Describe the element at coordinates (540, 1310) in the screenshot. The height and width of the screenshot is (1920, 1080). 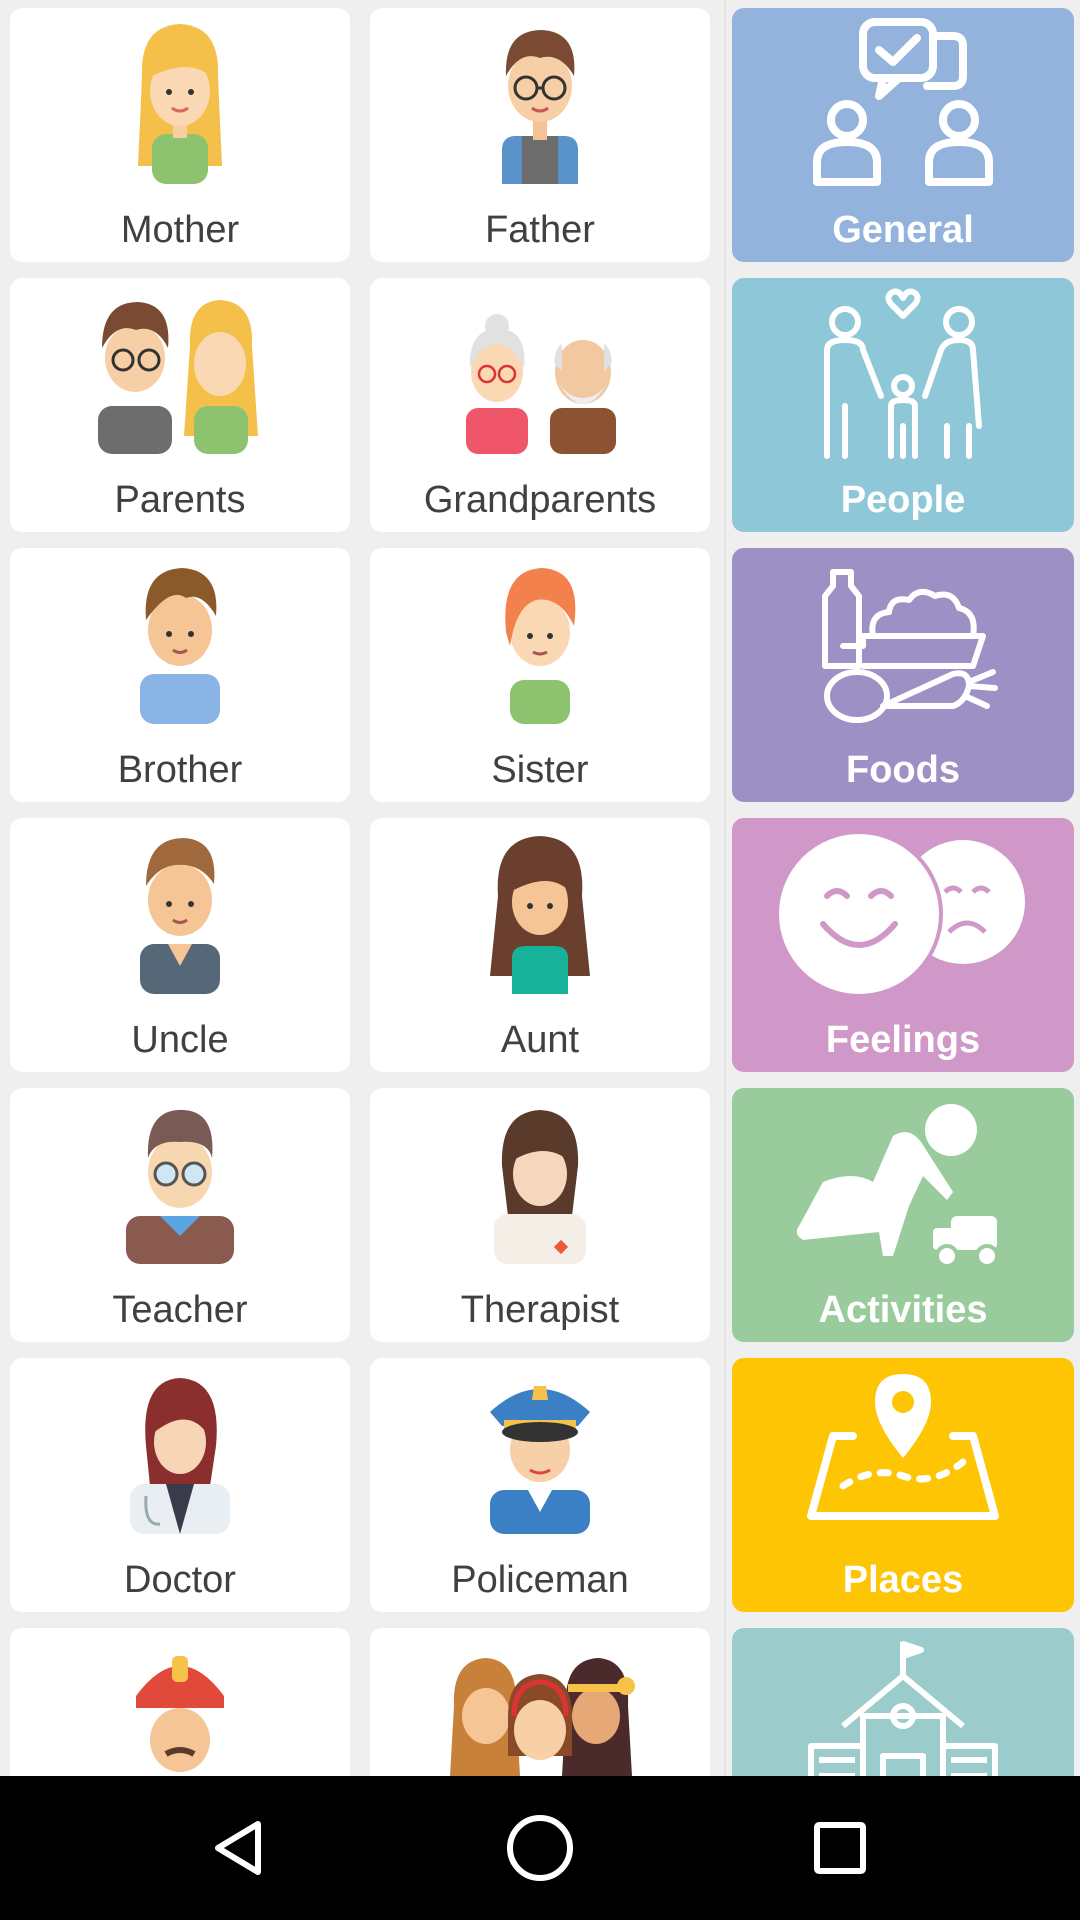
I see `card-label: Therapist` at that location.